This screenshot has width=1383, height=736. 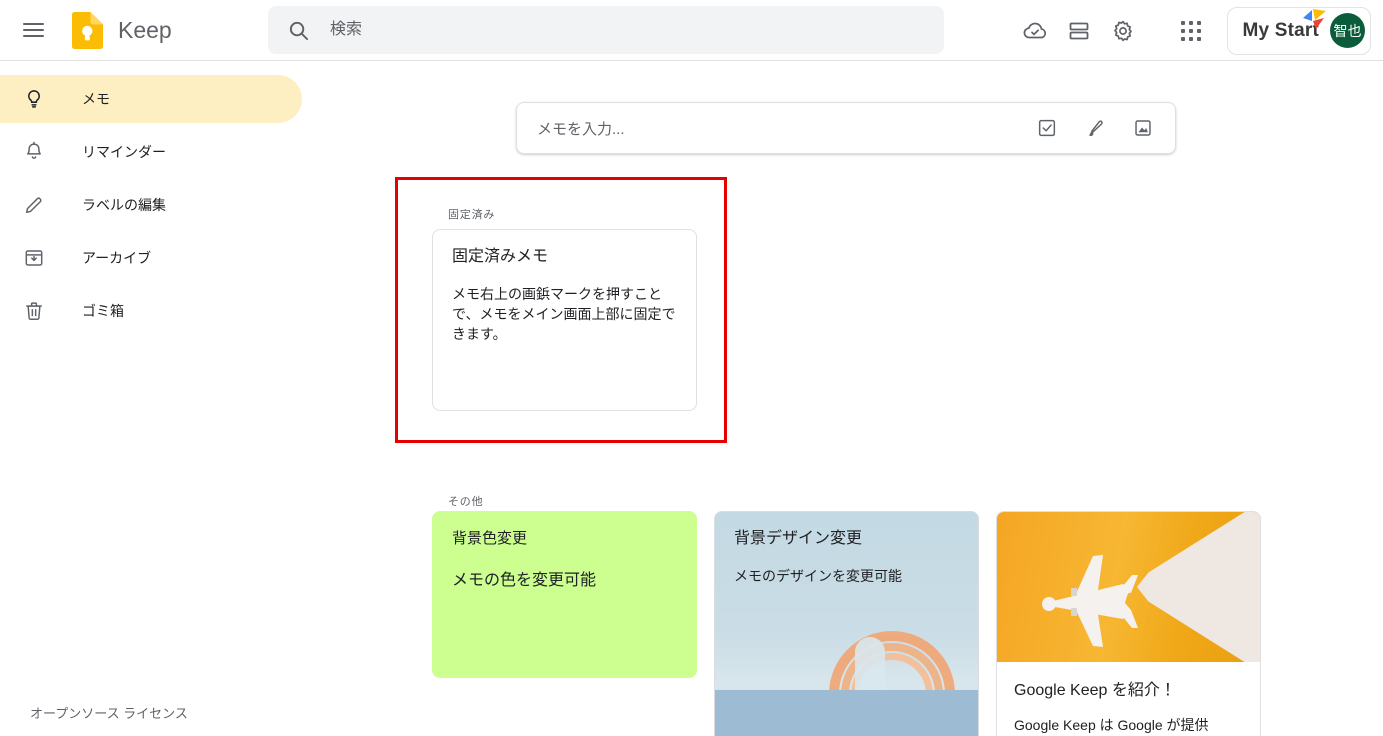 I want to click on sidebar-item-trash: ゴミ箱, so click(x=151, y=311).